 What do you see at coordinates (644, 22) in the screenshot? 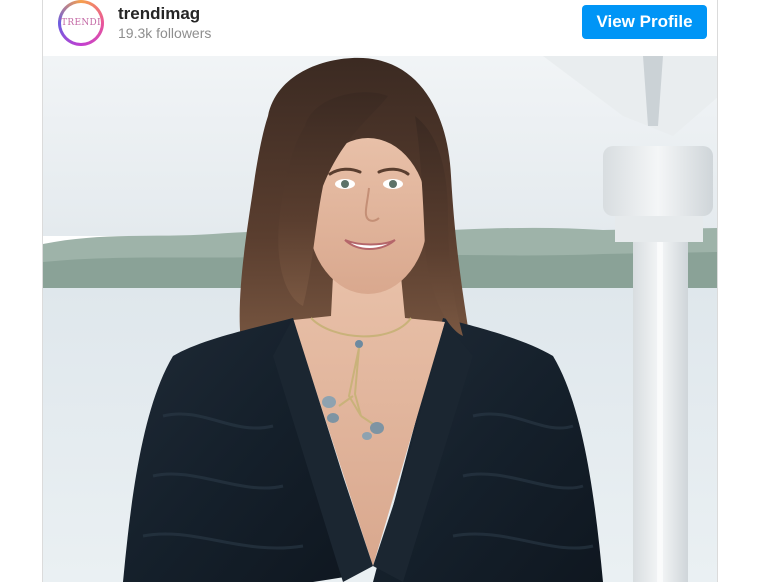
I see `view-profile-button: View Profile` at bounding box center [644, 22].